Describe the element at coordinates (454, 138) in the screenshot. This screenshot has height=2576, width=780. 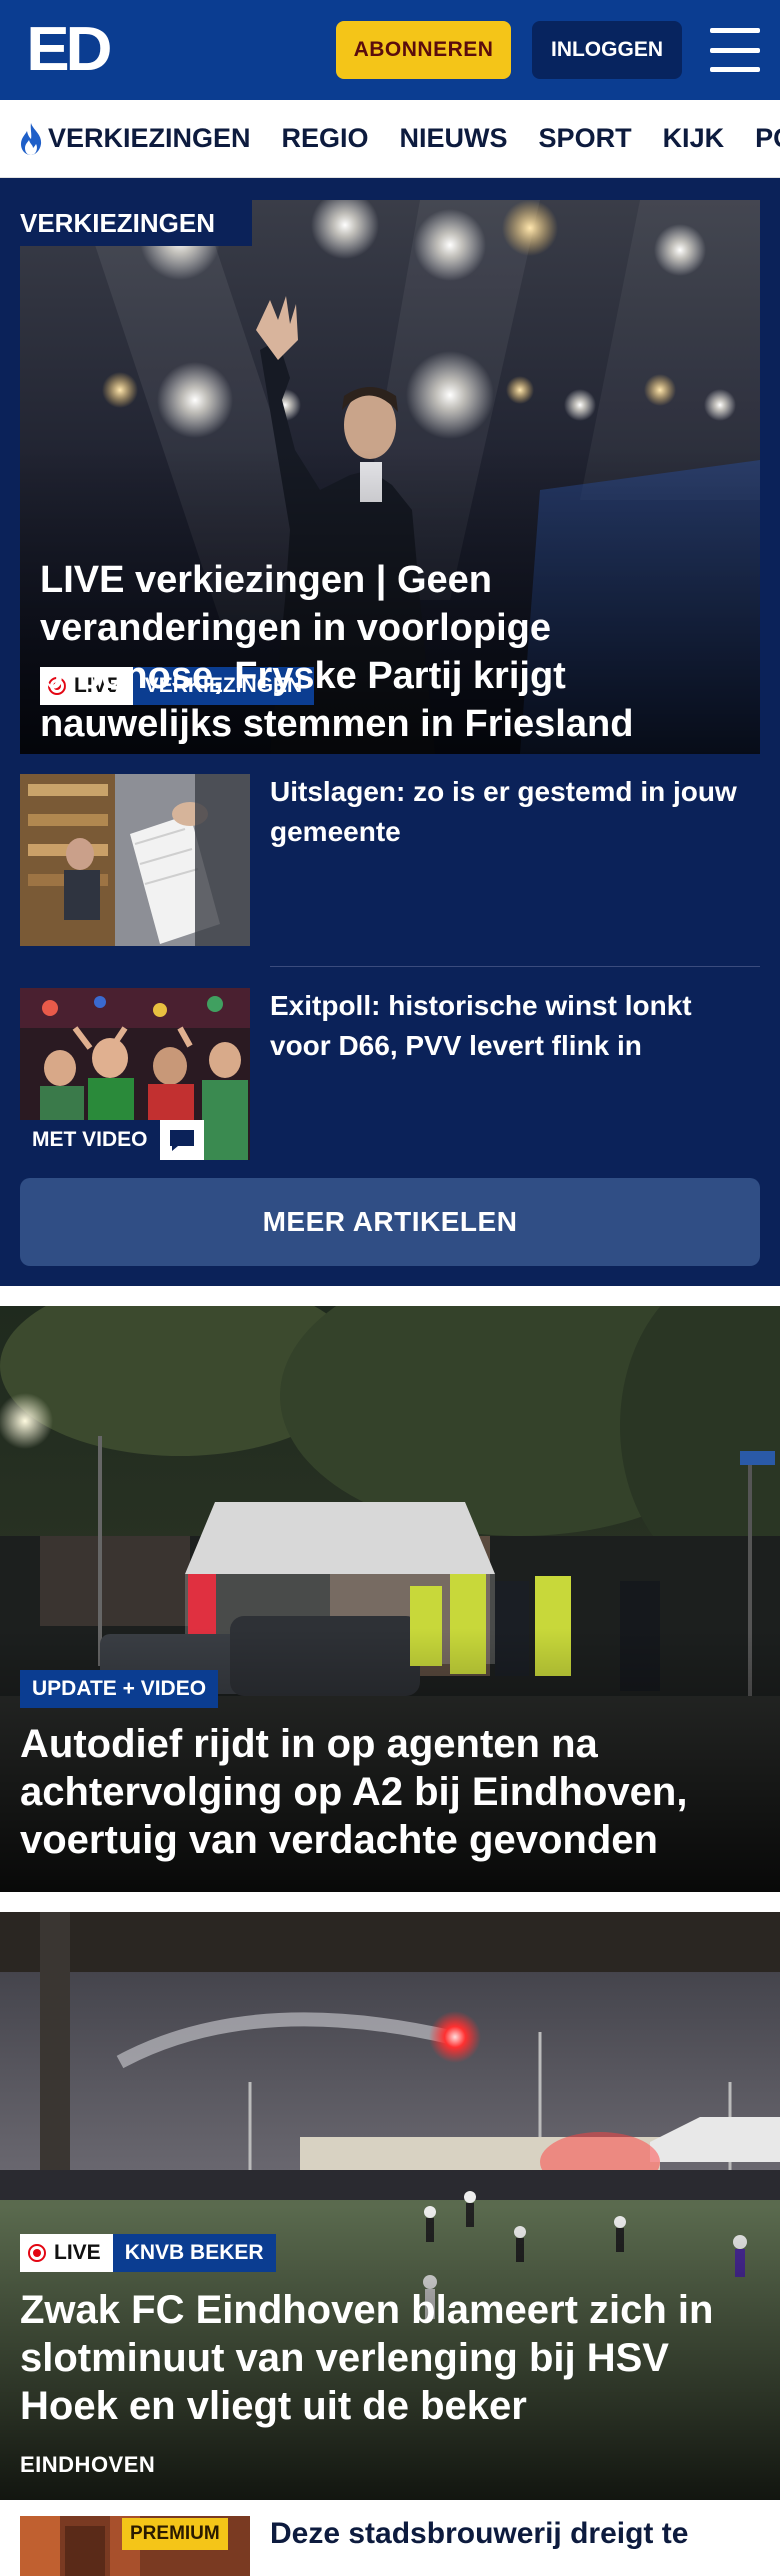
I see `nav-item-nieuws: NIEUWS` at that location.